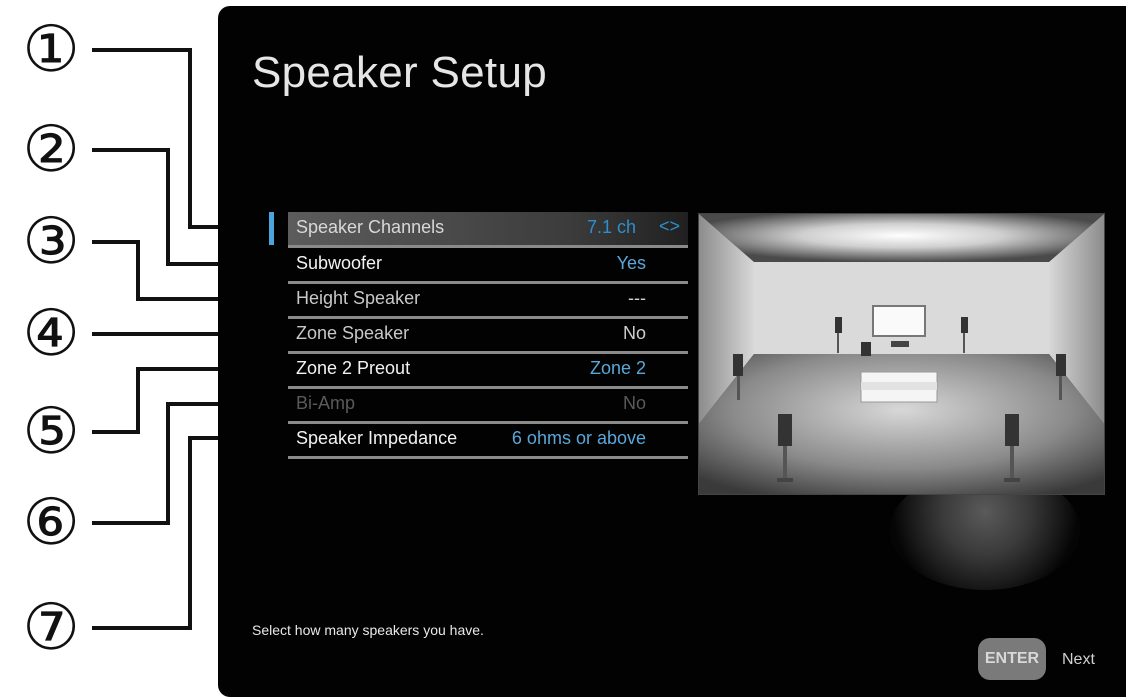 The width and height of the screenshot is (1126, 697). What do you see at coordinates (377, 438) in the screenshot?
I see `setting-label: Speaker Impedance` at bounding box center [377, 438].